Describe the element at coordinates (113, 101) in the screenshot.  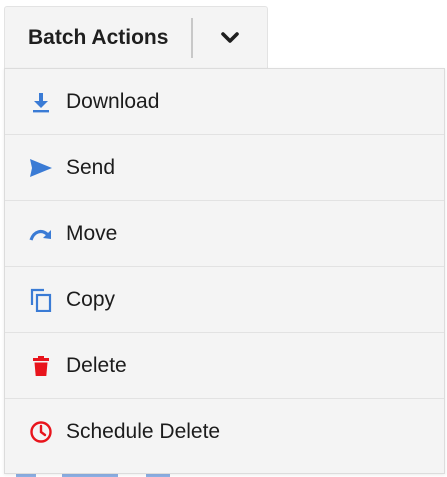
I see `menu-item-label: Download` at that location.